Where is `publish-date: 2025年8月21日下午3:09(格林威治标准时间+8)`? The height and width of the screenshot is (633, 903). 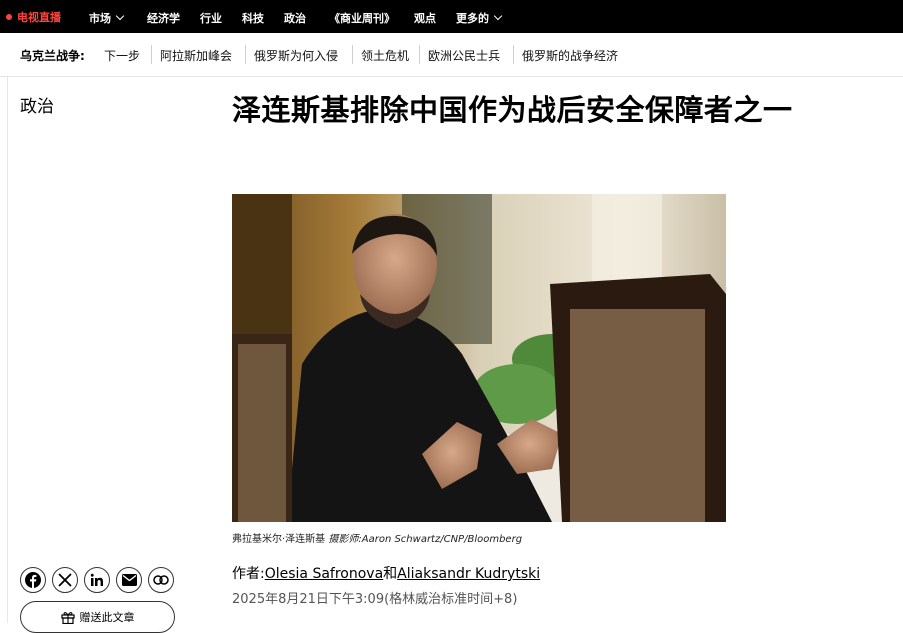
publish-date: 2025年8月21日下午3:09(格林威治标准时间+8) is located at coordinates (375, 599).